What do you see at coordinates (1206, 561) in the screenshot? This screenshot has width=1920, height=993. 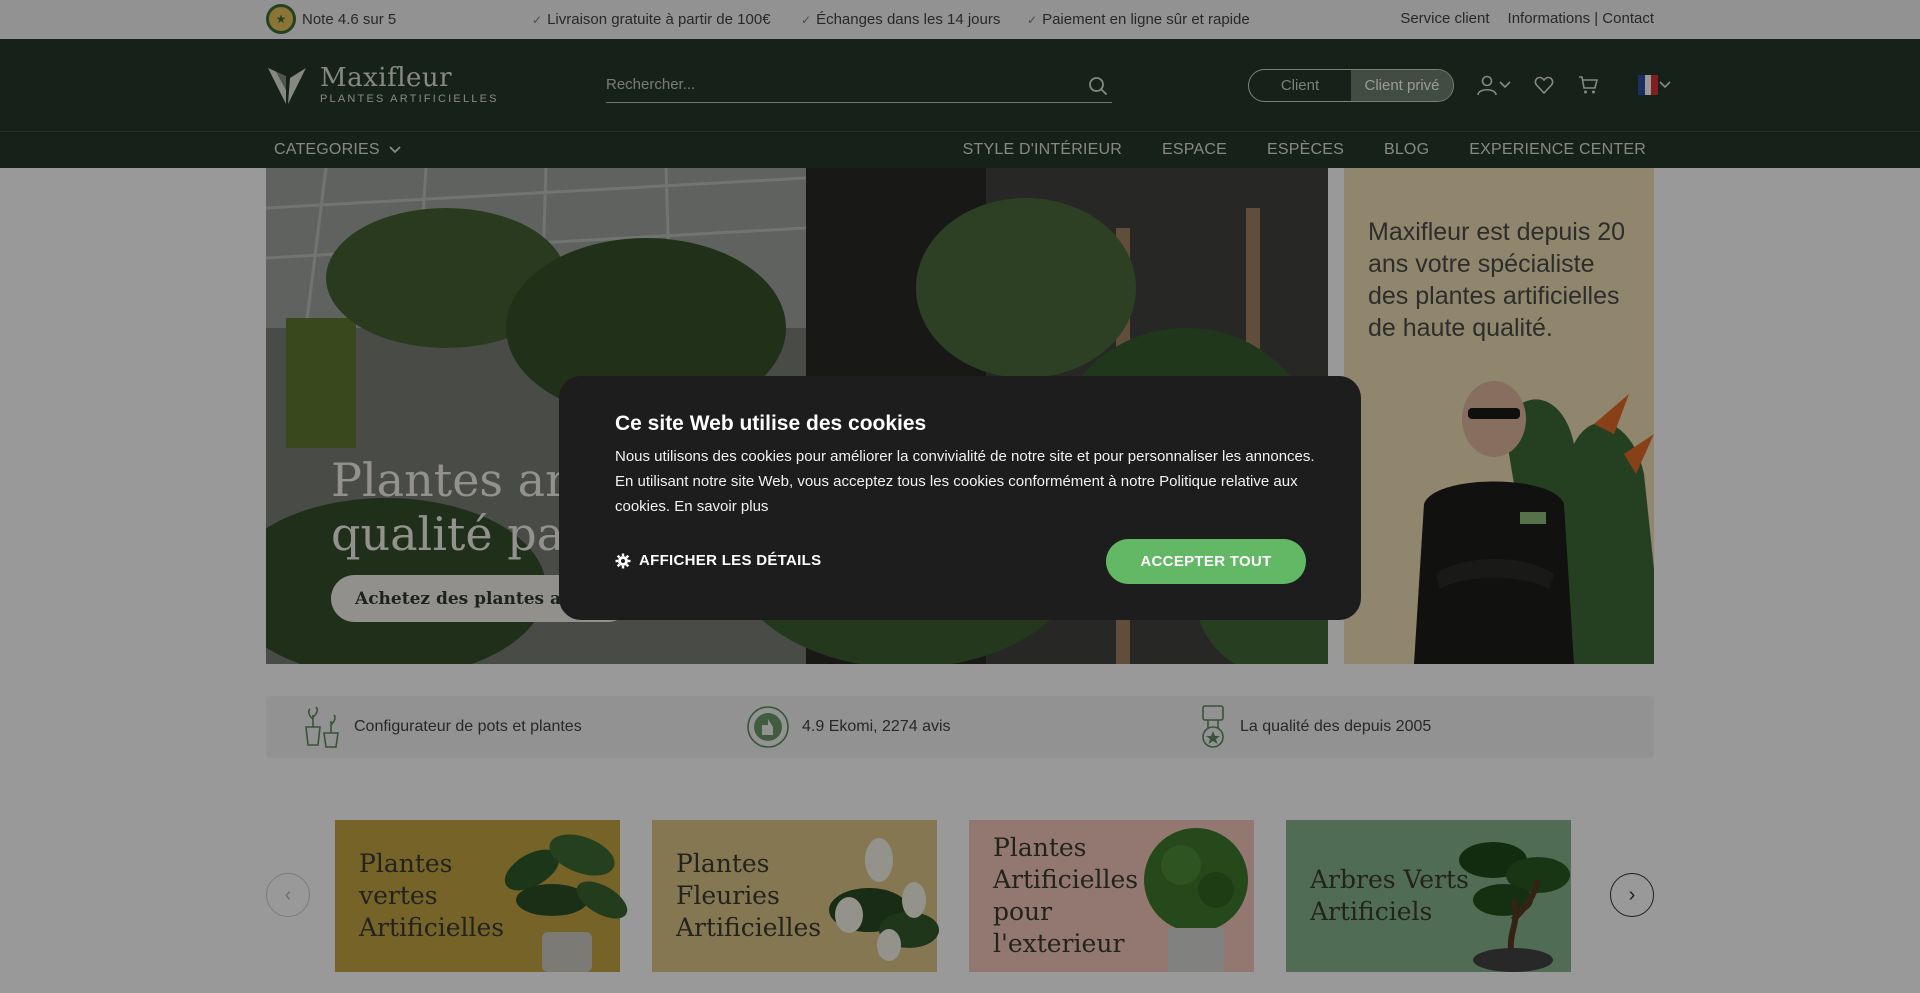 I see `accept-all-button: ACCEPTER TOUT` at bounding box center [1206, 561].